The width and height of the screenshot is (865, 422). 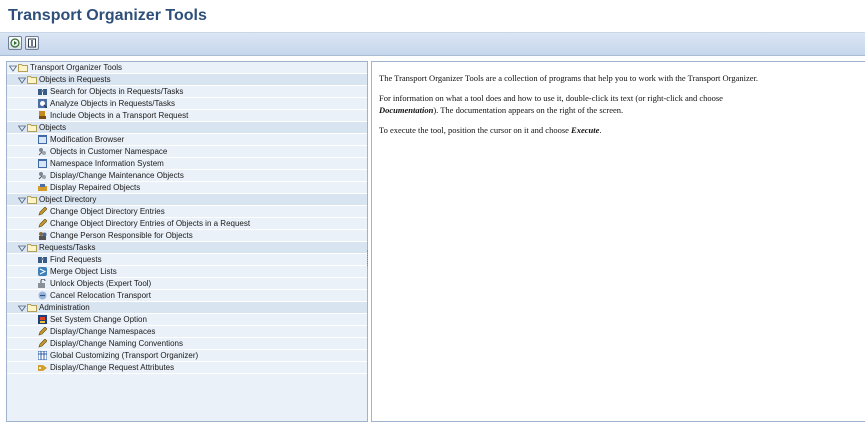 I want to click on tree-item: Cancel Relocation Transport, so click(x=187, y=296).